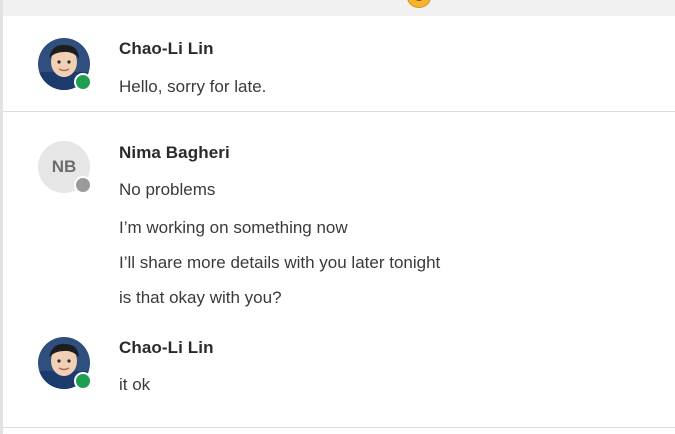  Describe the element at coordinates (1, 217) in the screenshot. I see `pane-left-border` at that location.